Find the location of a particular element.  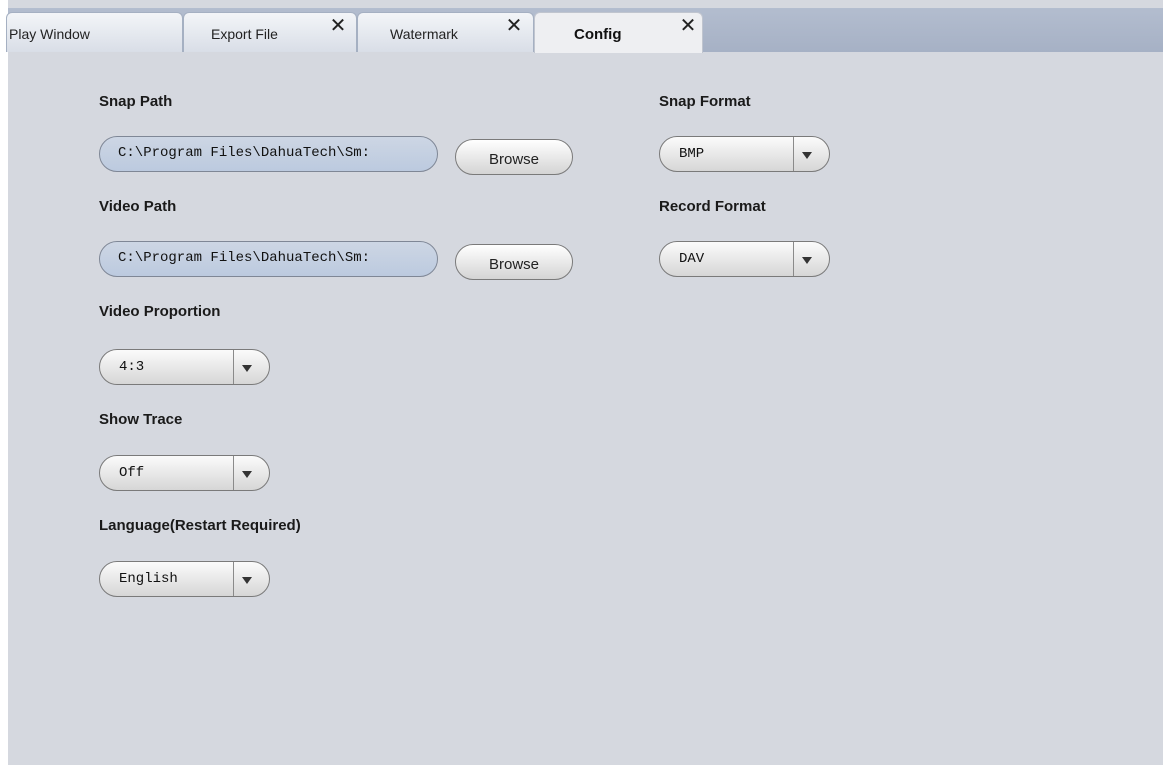

tab-label: Config is located at coordinates (598, 34).